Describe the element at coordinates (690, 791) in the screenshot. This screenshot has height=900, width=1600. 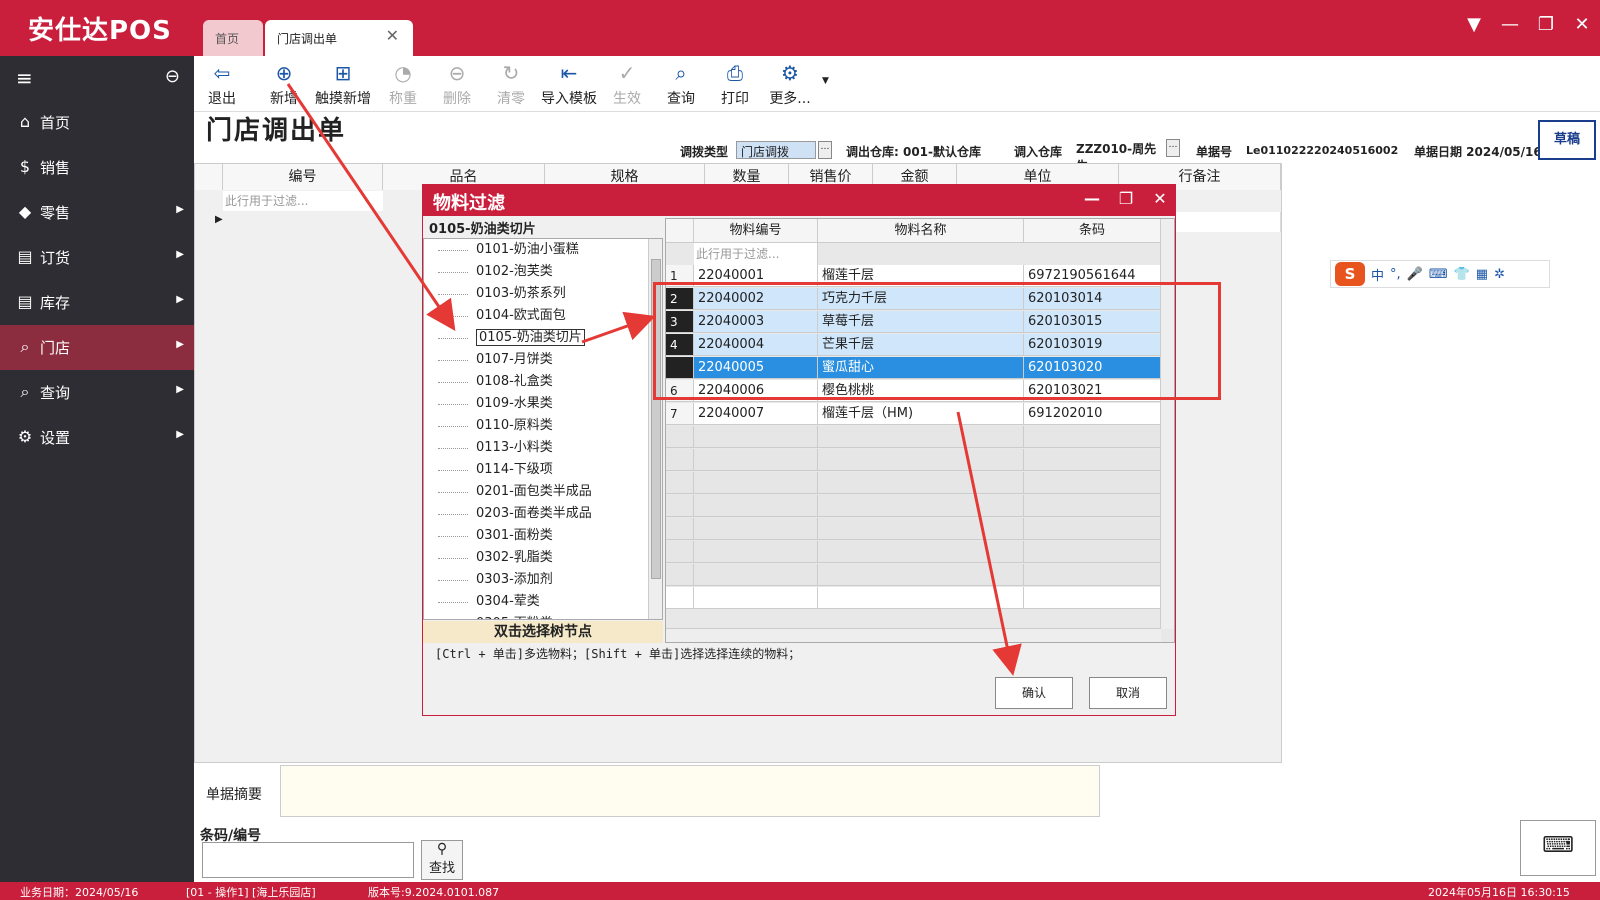
I see `summary-textarea` at that location.